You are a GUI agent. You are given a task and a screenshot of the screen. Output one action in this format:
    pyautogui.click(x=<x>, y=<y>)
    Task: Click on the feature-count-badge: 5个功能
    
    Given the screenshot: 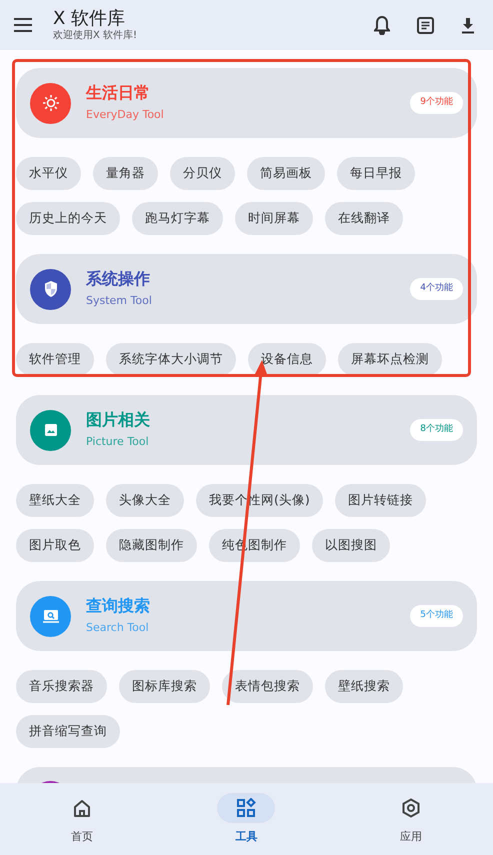 What is the action you would take?
    pyautogui.click(x=436, y=616)
    